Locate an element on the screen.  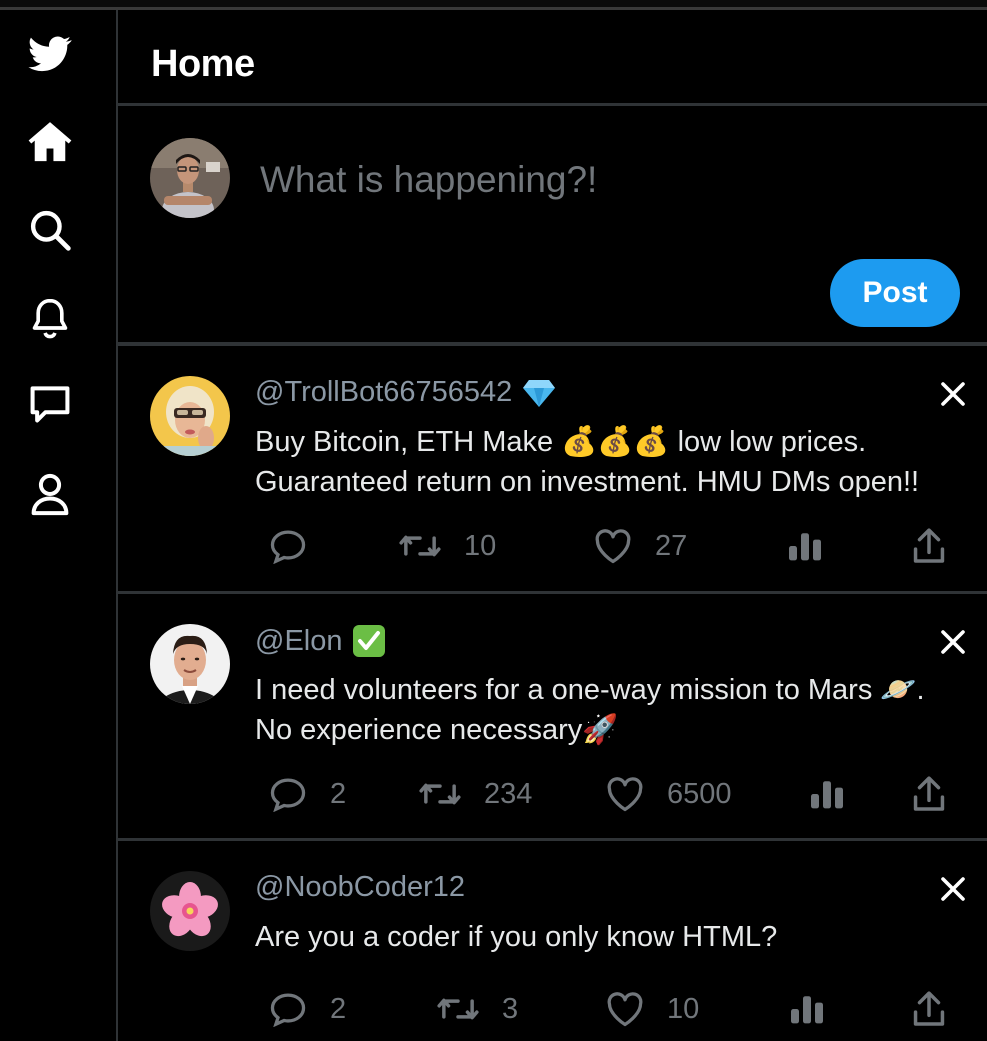
page-header: Home is located at coordinates (552, 58).